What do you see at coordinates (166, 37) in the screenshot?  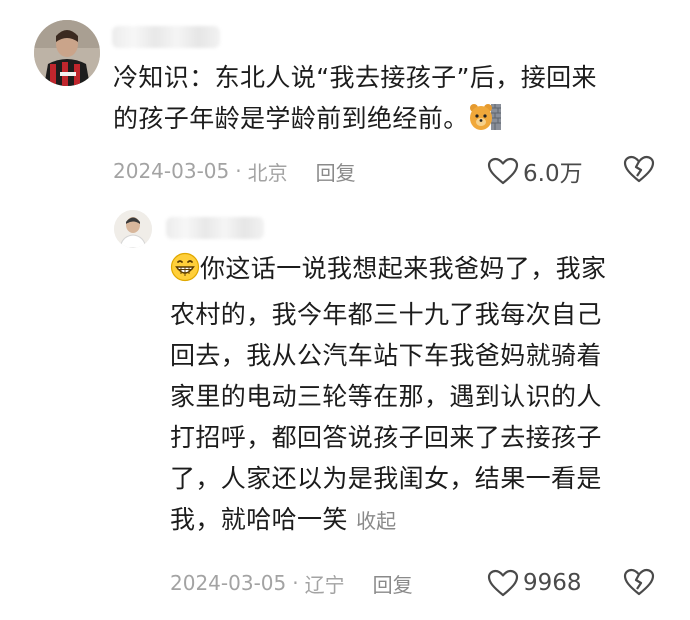 I see `author-name` at bounding box center [166, 37].